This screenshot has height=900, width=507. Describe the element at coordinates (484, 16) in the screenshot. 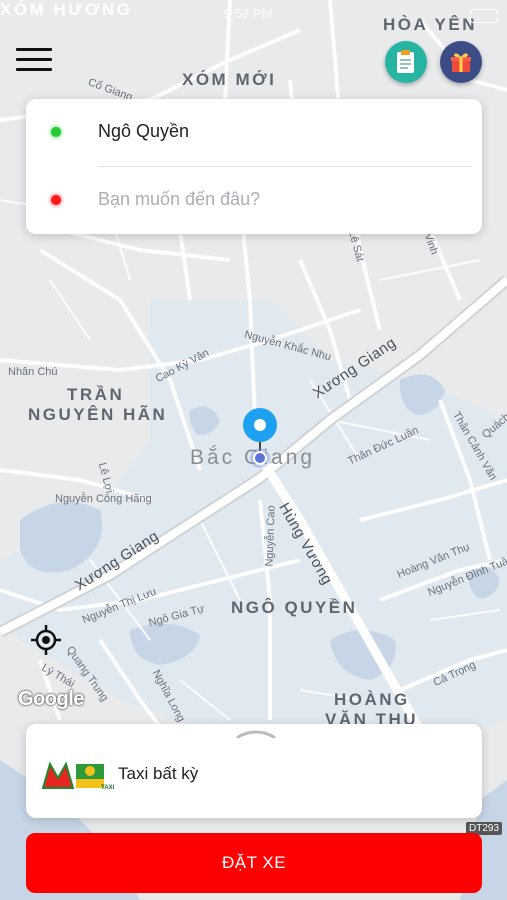

I see `battery-icon` at that location.